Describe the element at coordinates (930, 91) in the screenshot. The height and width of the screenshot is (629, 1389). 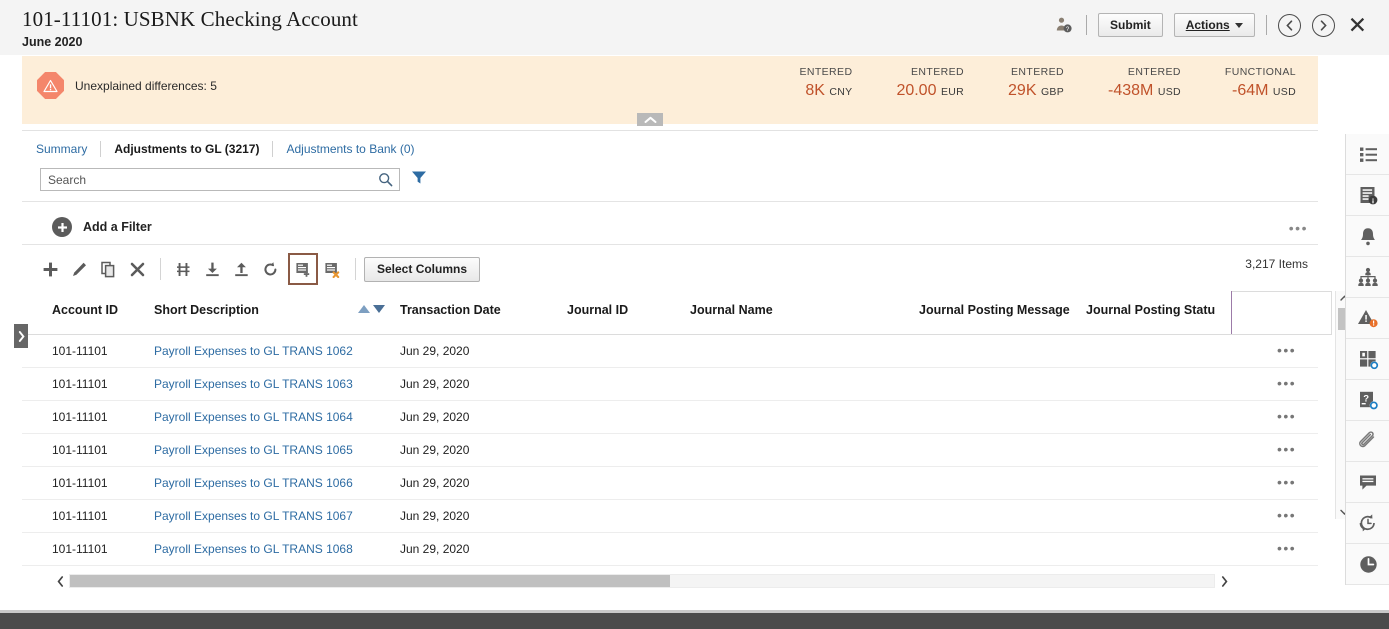
I see `total-value: 20.00 EUR` at that location.